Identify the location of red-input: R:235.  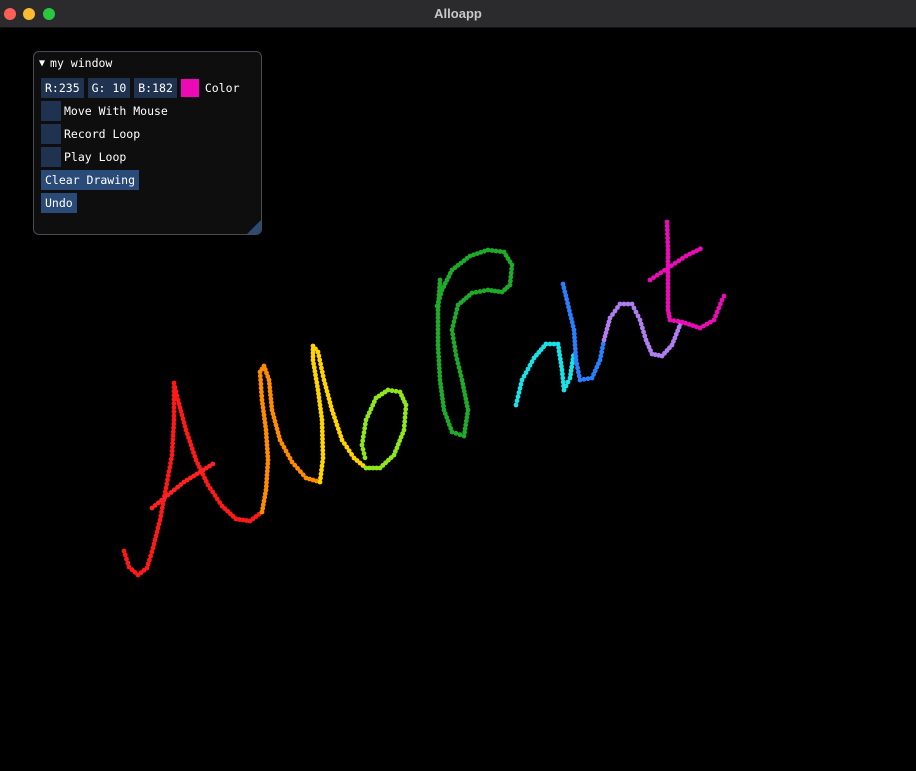
(62, 88).